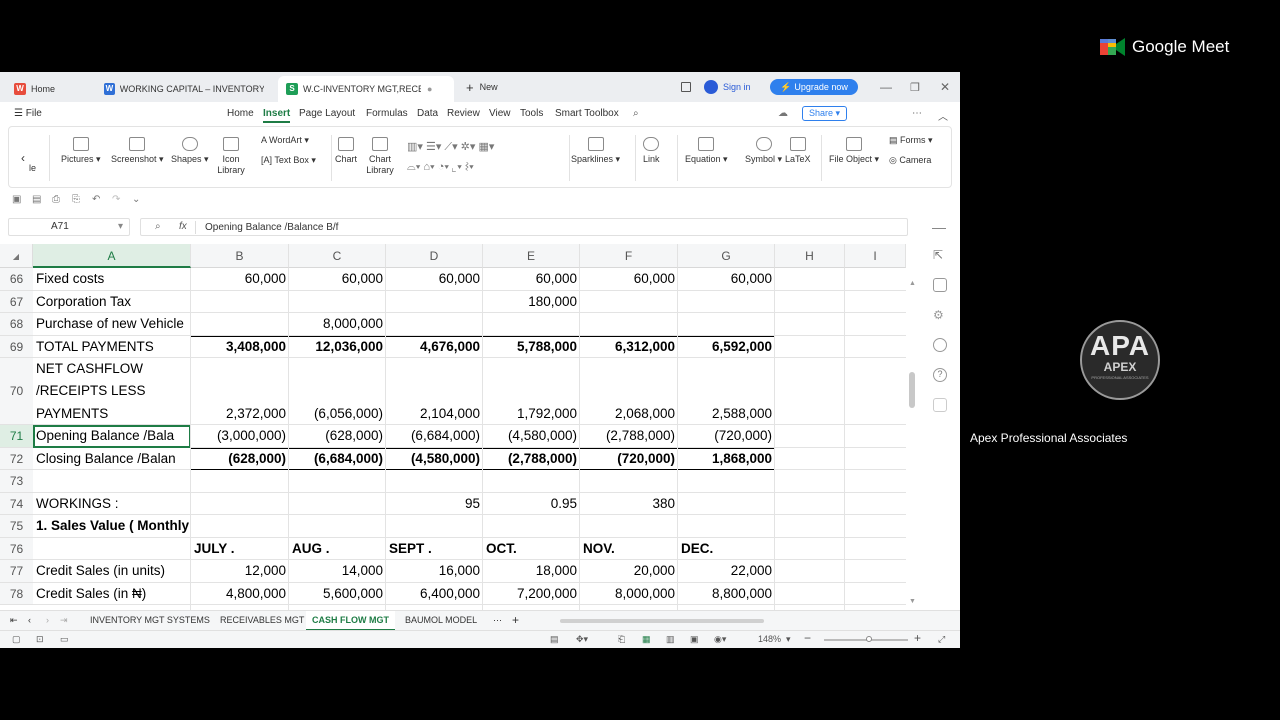  Describe the element at coordinates (917, 113) in the screenshot. I see `more-icon: ⋯` at that location.